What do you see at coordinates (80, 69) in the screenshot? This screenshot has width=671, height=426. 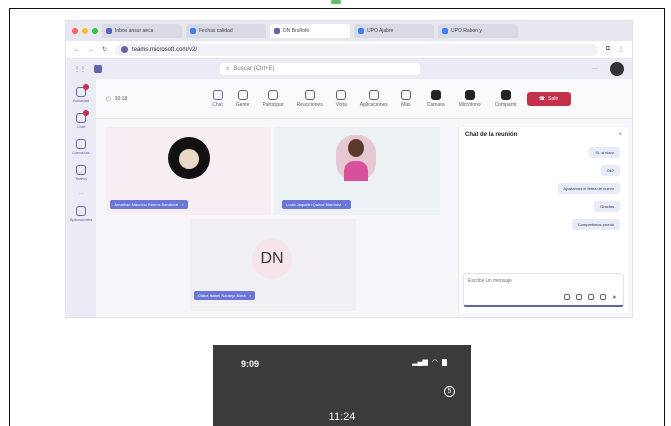 I see `apps-grid-icon: ⋮⋮` at bounding box center [80, 69].